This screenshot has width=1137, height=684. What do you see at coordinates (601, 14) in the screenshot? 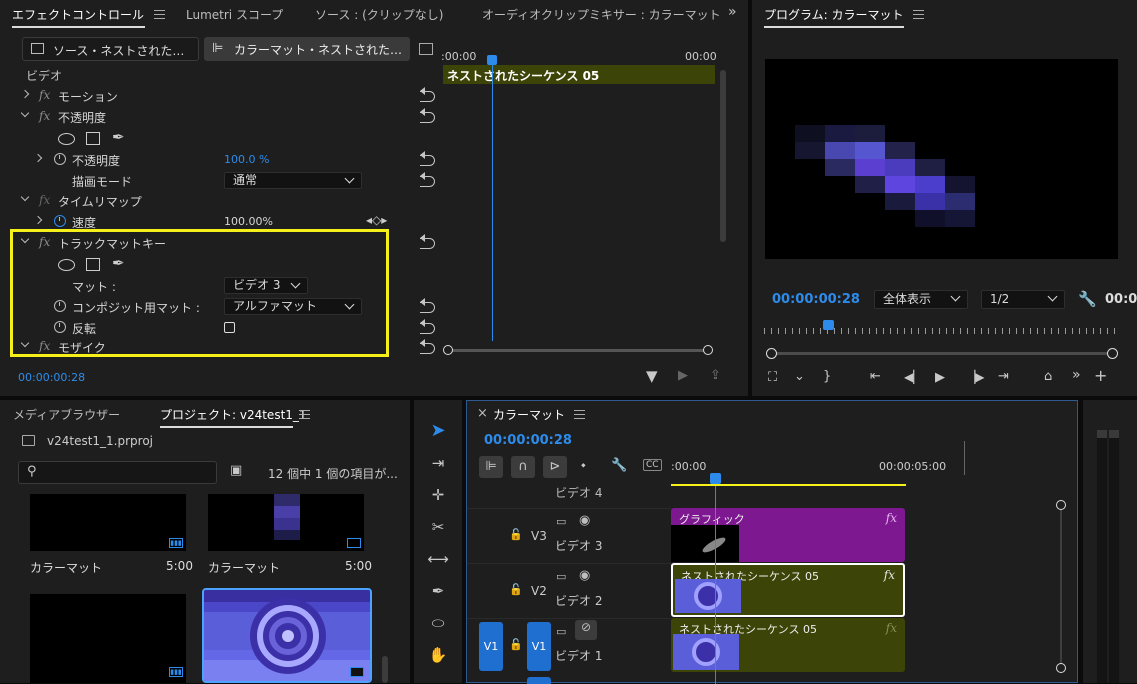
I see `tab-audio-clip-mixer: オーディオクリップミキサー : カラーマット` at bounding box center [601, 14].